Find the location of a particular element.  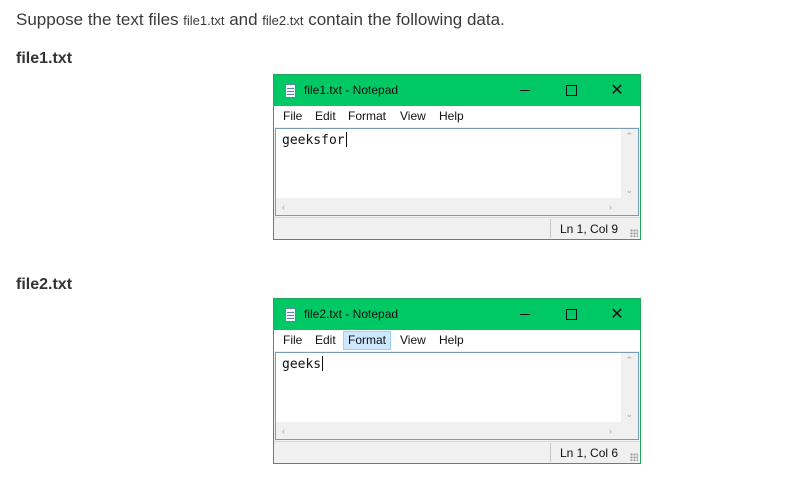

title-bar: file1.txt - Notepad ✕ is located at coordinates (457, 90).